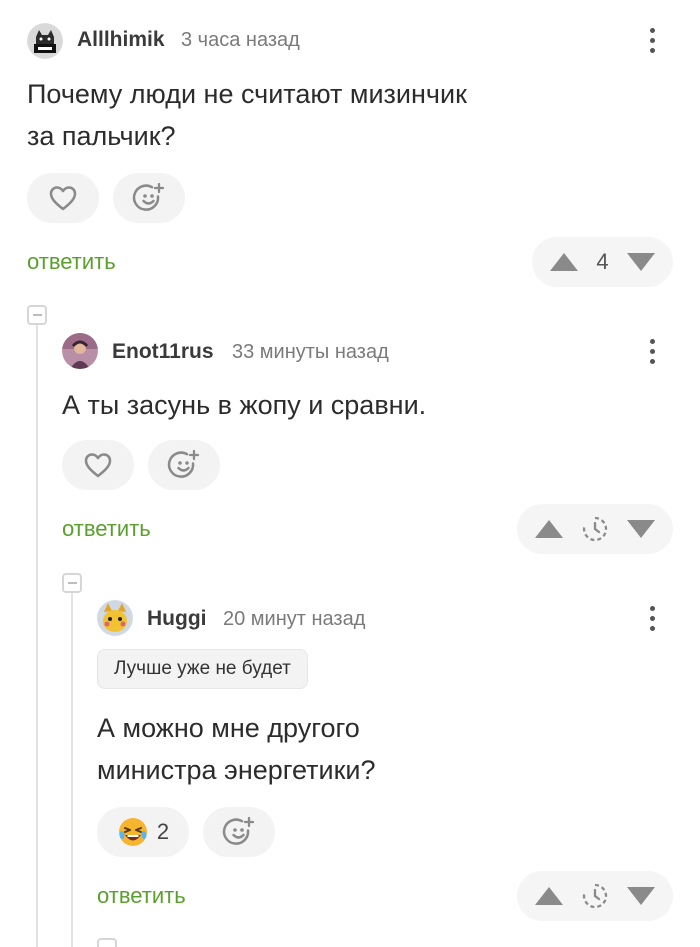  I want to click on rating-count: 4, so click(602, 261).